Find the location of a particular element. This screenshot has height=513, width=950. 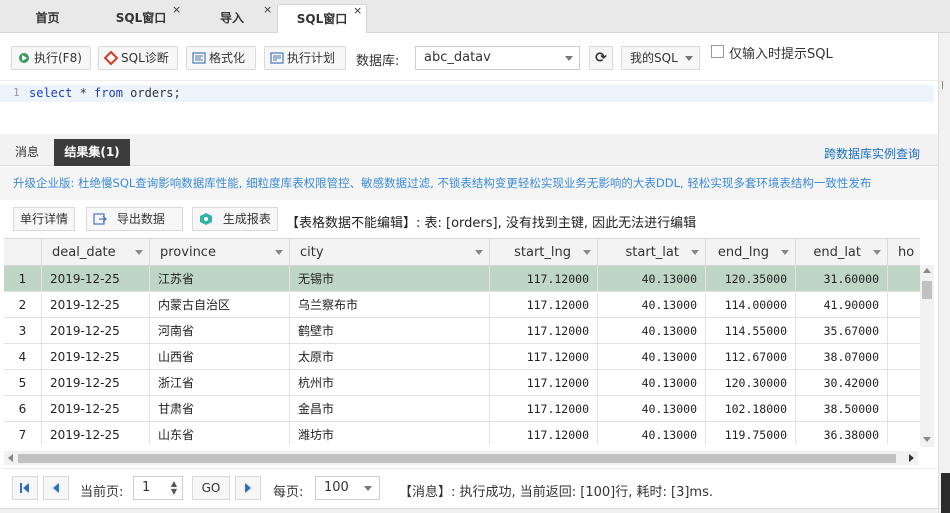

cell-province: 甘肃省 is located at coordinates (220, 409).